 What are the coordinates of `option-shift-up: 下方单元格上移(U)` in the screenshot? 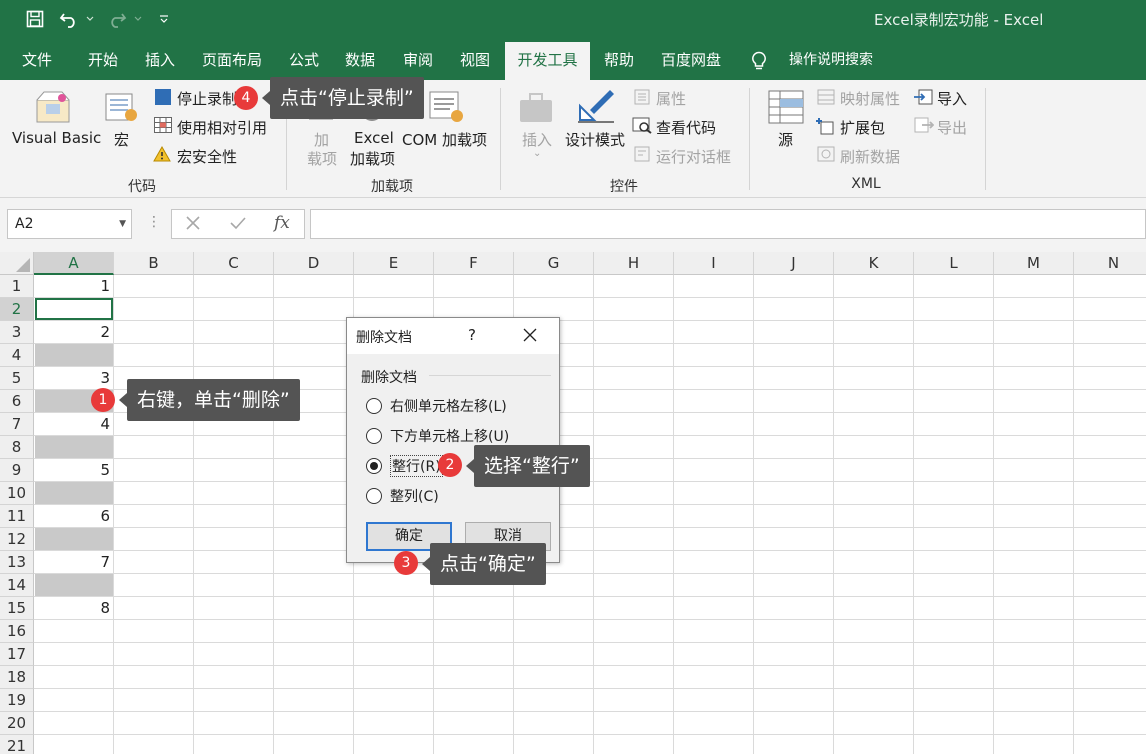 It's located at (437, 436).